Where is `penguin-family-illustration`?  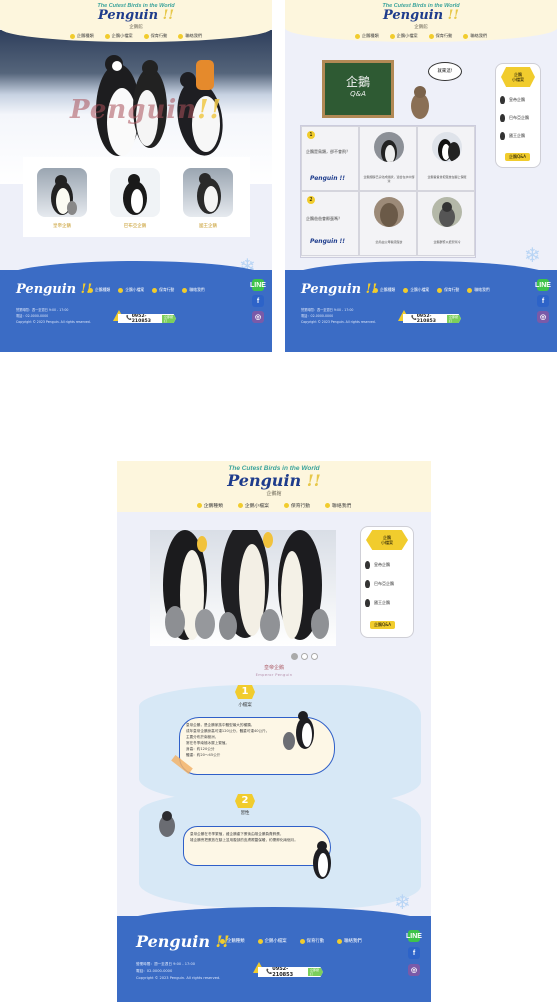 penguin-family-illustration is located at coordinates (298, 730).